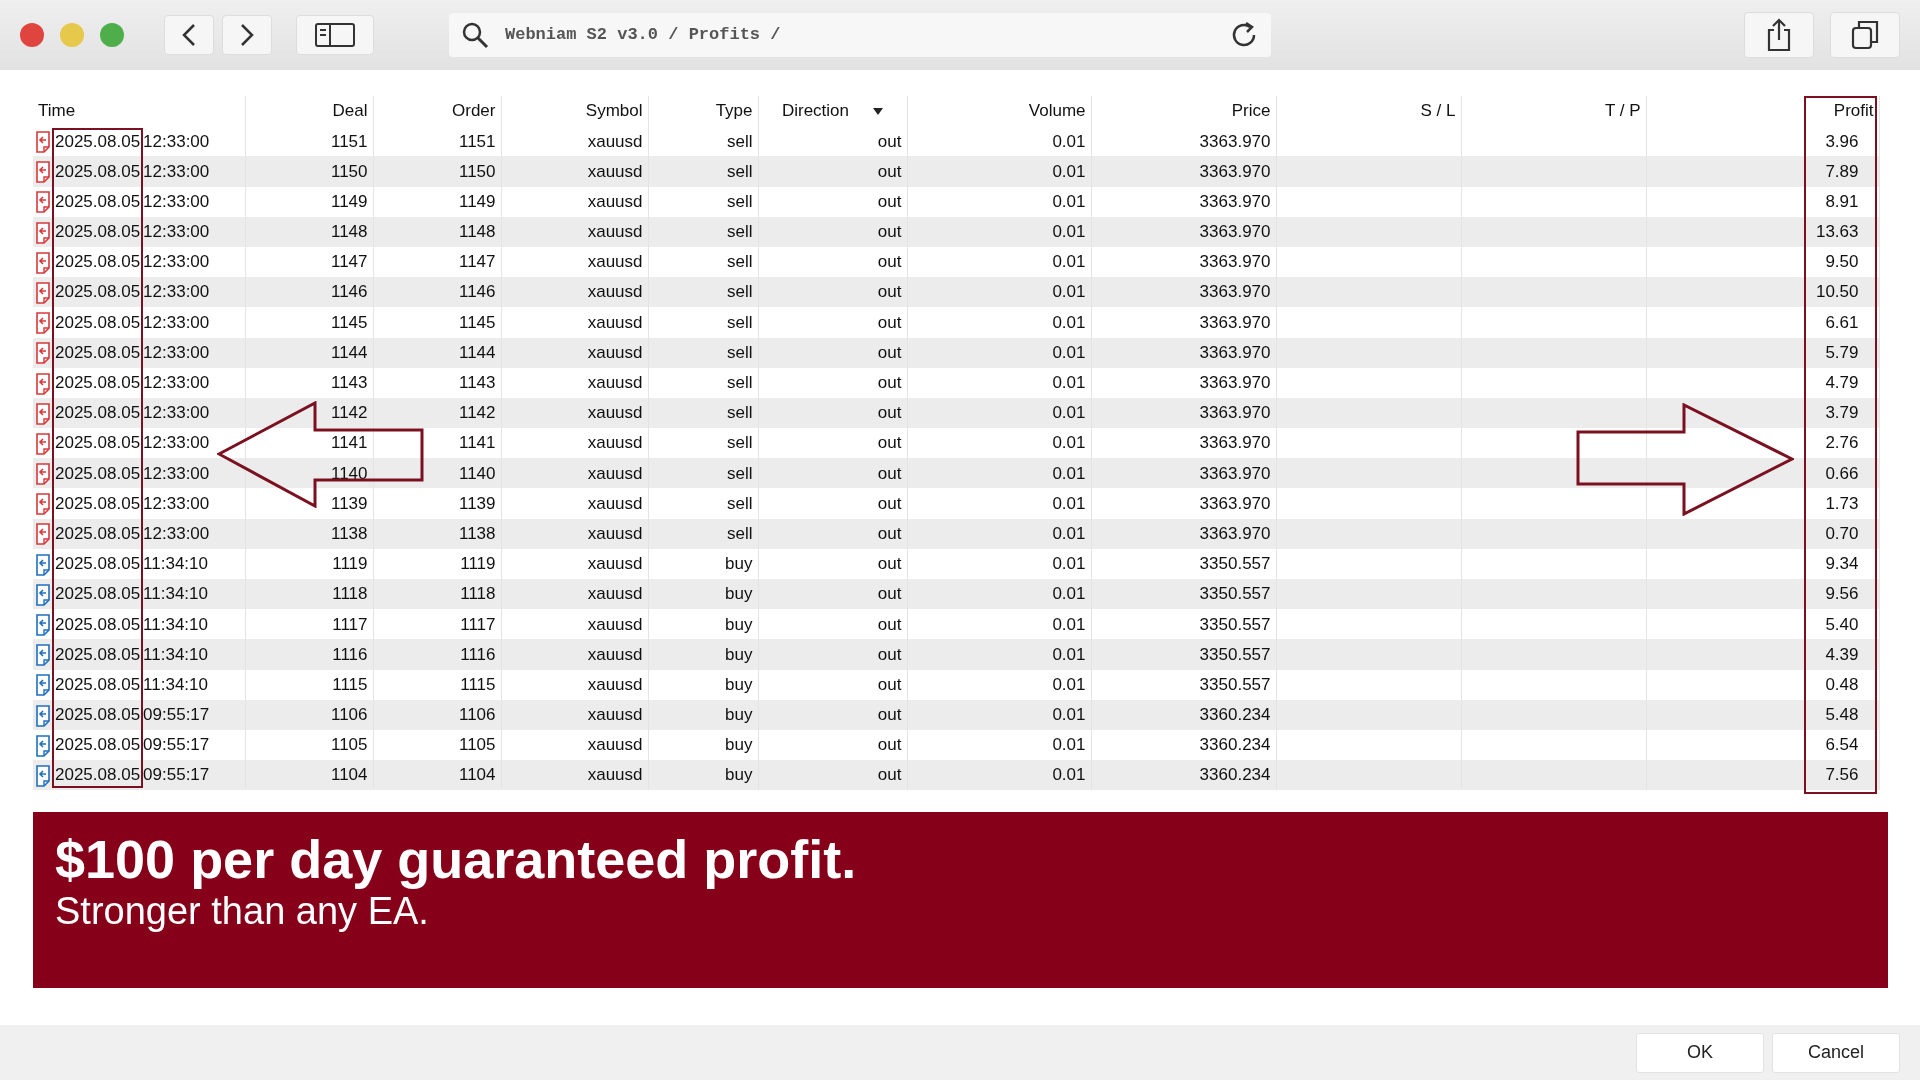 The width and height of the screenshot is (1920, 1080). Describe the element at coordinates (1837, 292) in the screenshot. I see `table-cell: 10.50` at that location.